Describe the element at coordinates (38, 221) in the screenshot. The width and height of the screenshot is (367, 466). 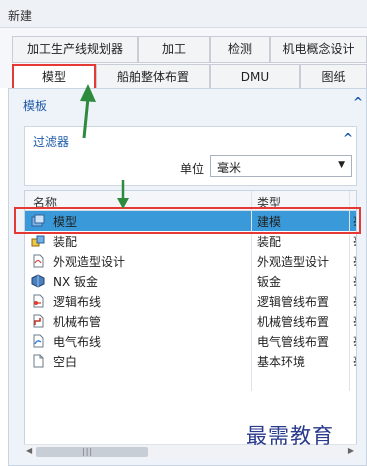
I see `model-icon` at that location.